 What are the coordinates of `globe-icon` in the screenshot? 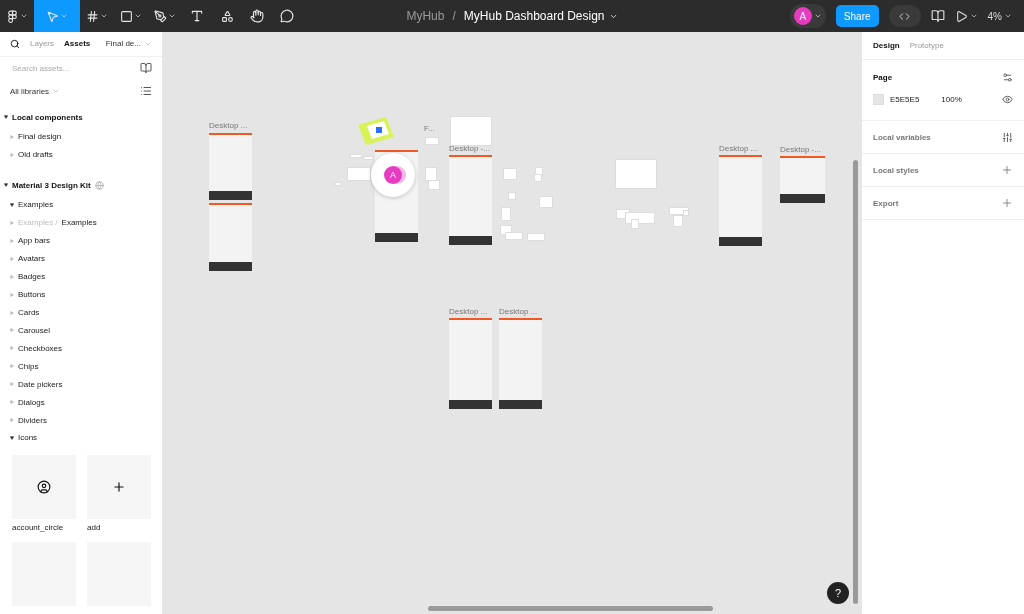 It's located at (99, 185).